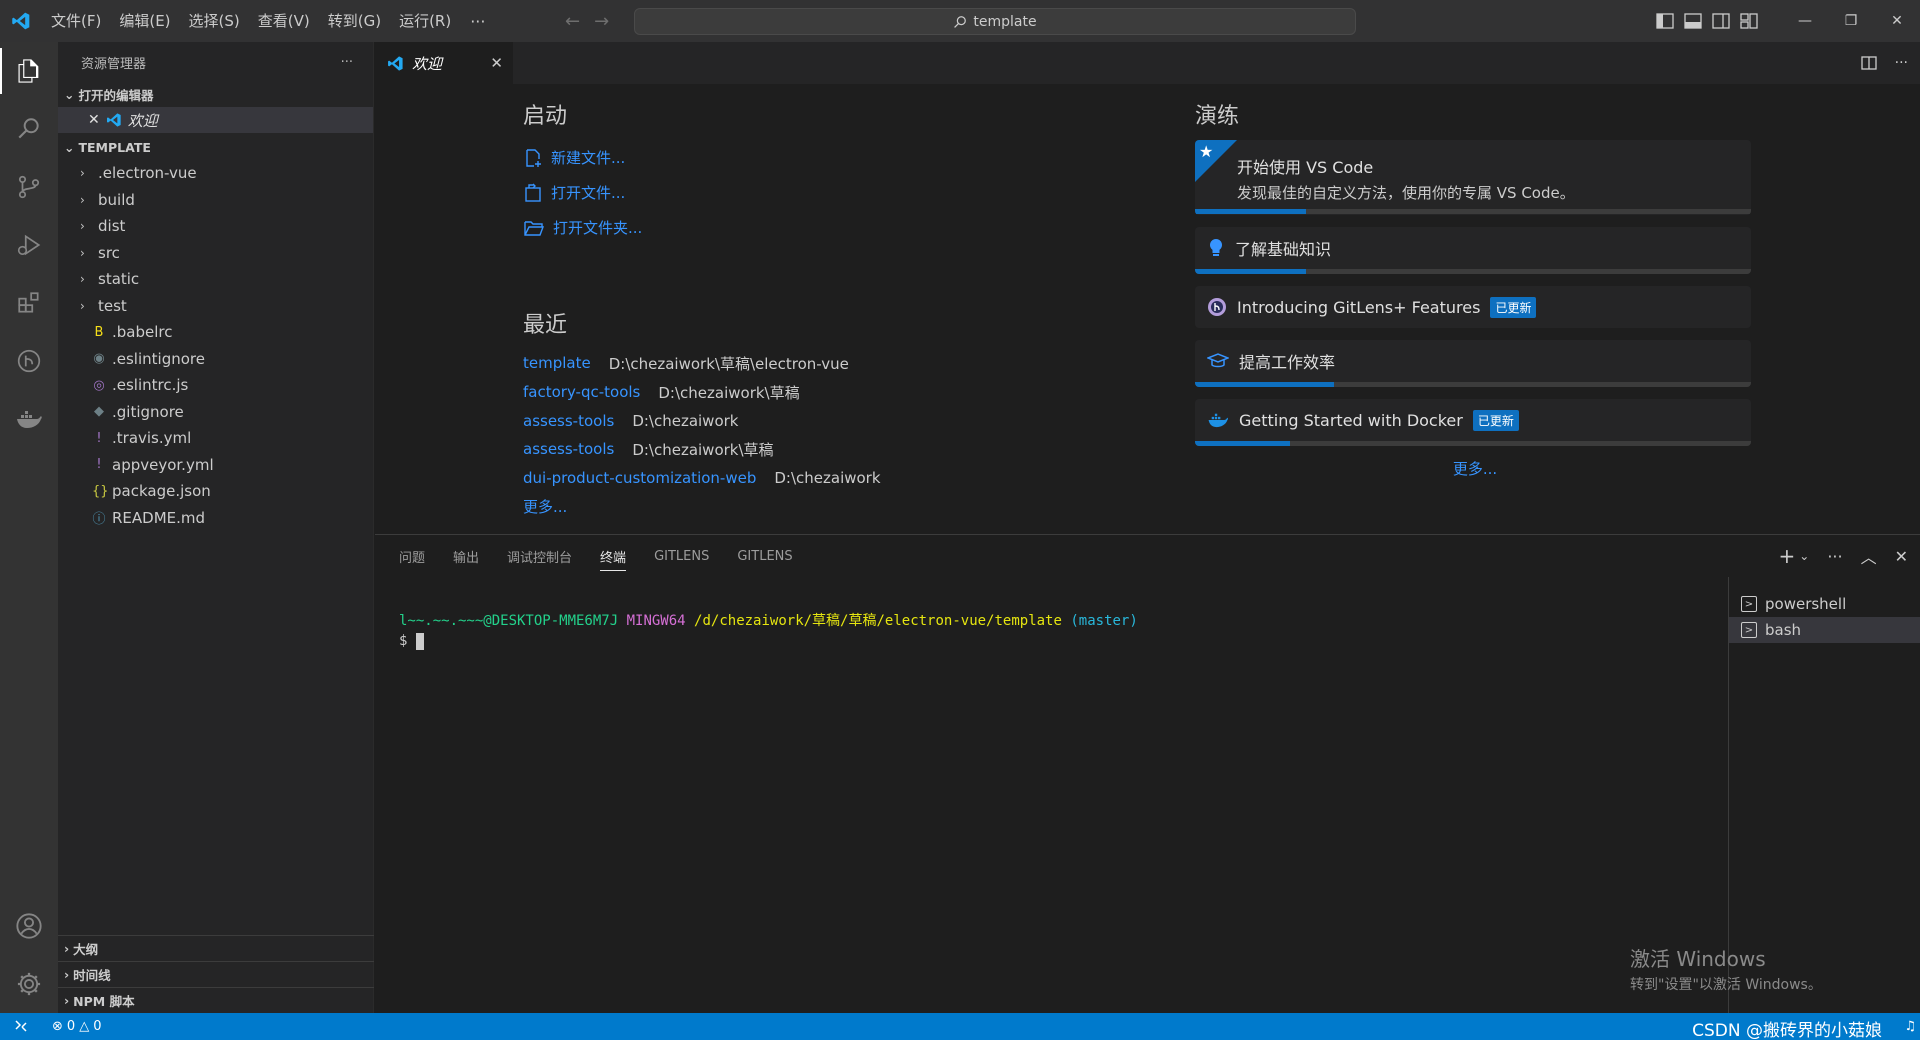 Image resolution: width=1920 pixels, height=1040 pixels. I want to click on panel-tab: 调试控制台, so click(539, 556).